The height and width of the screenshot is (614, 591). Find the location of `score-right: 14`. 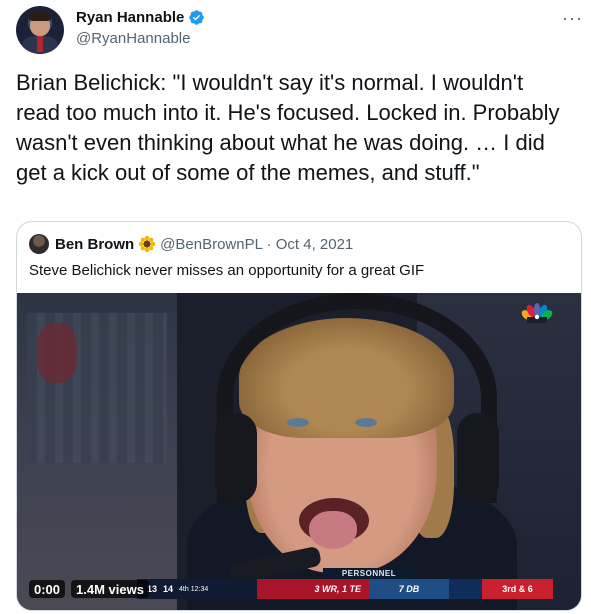

score-right: 14 is located at coordinates (168, 589).